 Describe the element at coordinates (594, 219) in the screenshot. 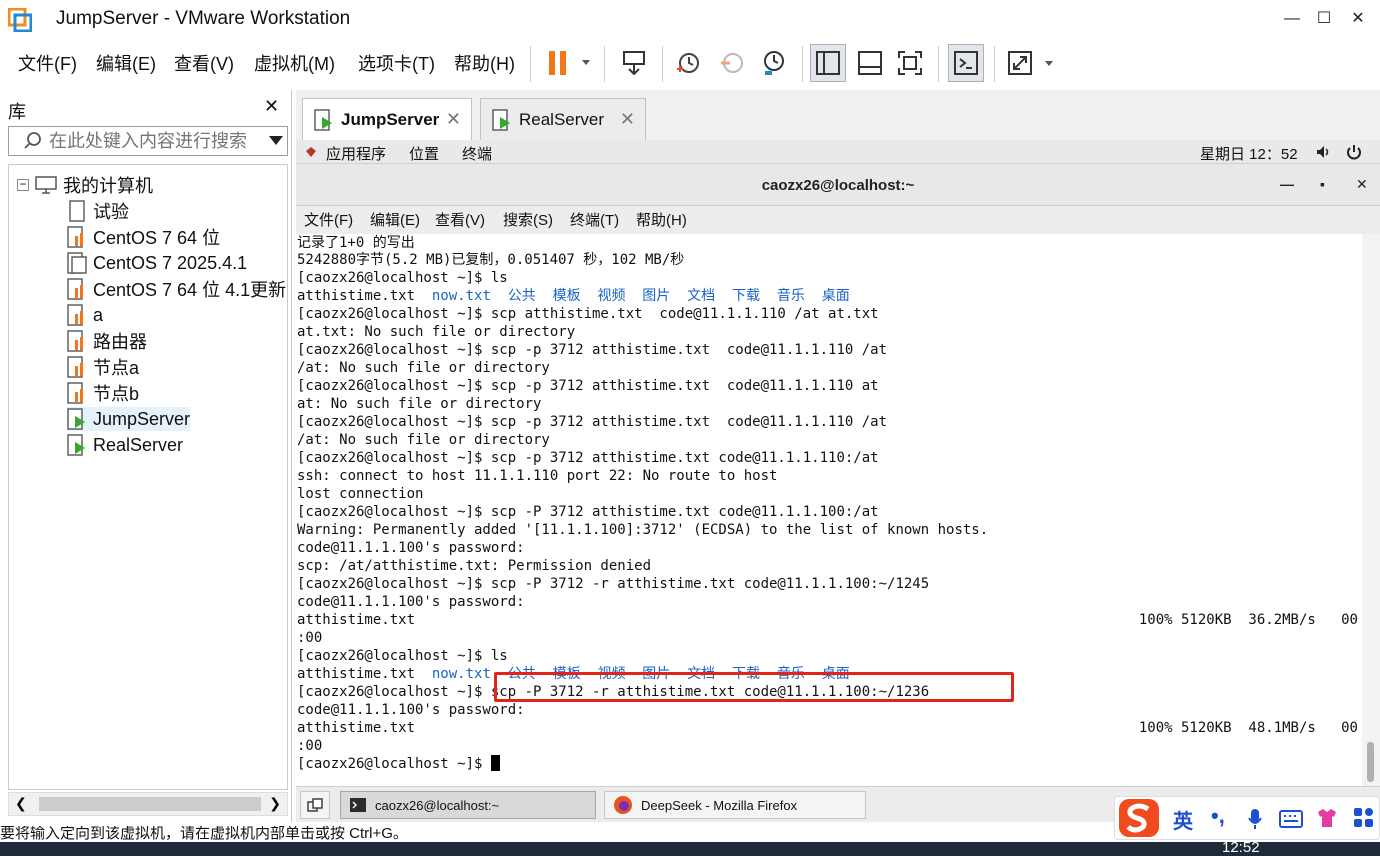

I see `terminal-menu-terminal: 终端(T)` at that location.